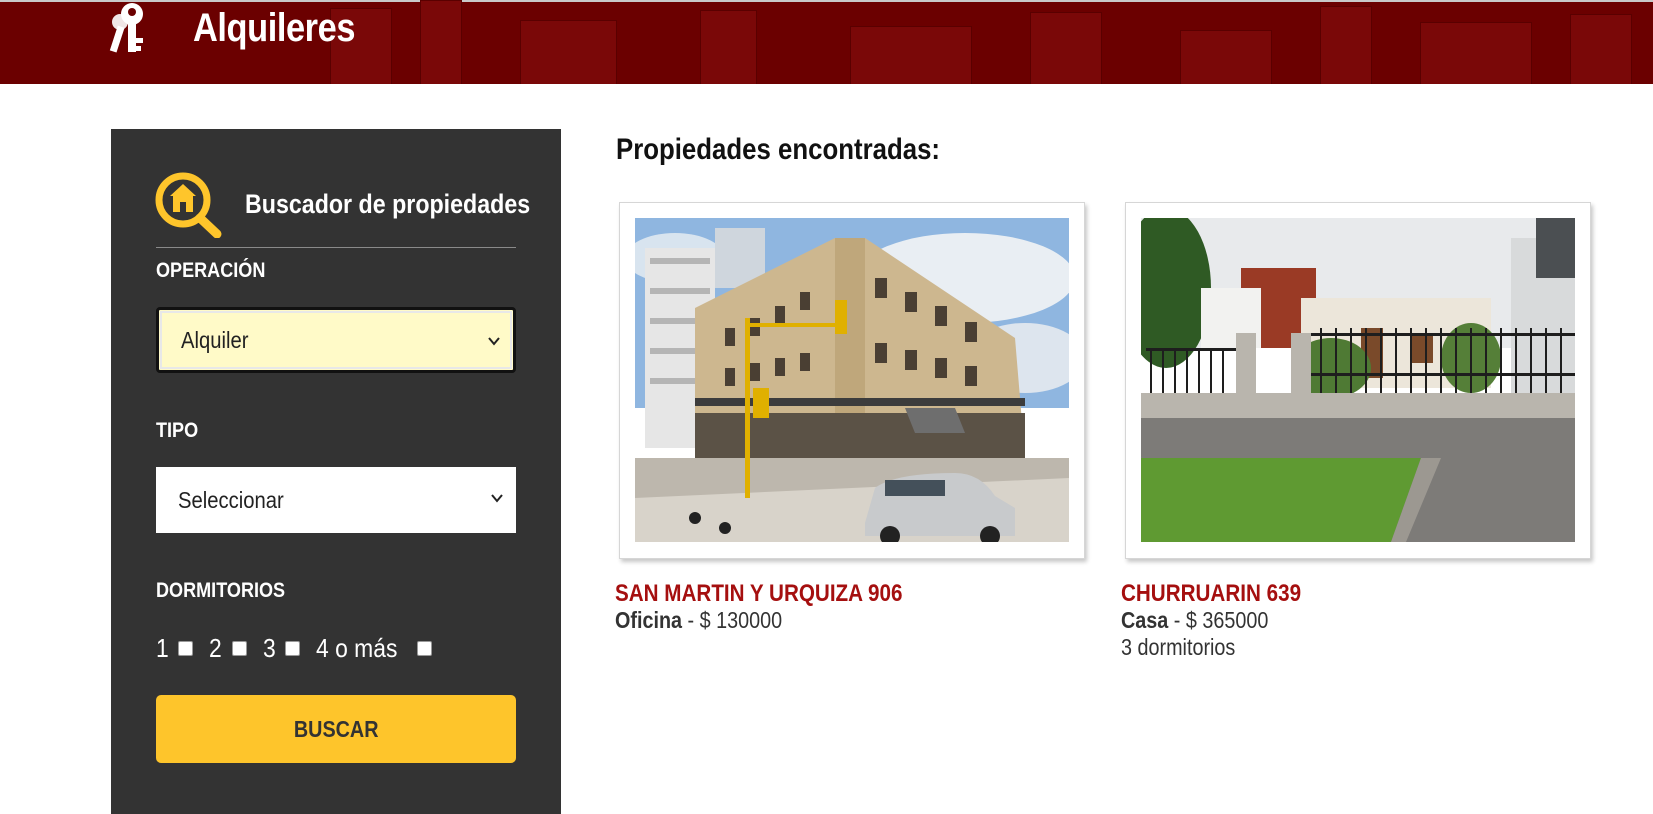 The image size is (1653, 814). What do you see at coordinates (1178, 647) in the screenshot?
I see `property-bedrooms: 3 dormitorios` at bounding box center [1178, 647].